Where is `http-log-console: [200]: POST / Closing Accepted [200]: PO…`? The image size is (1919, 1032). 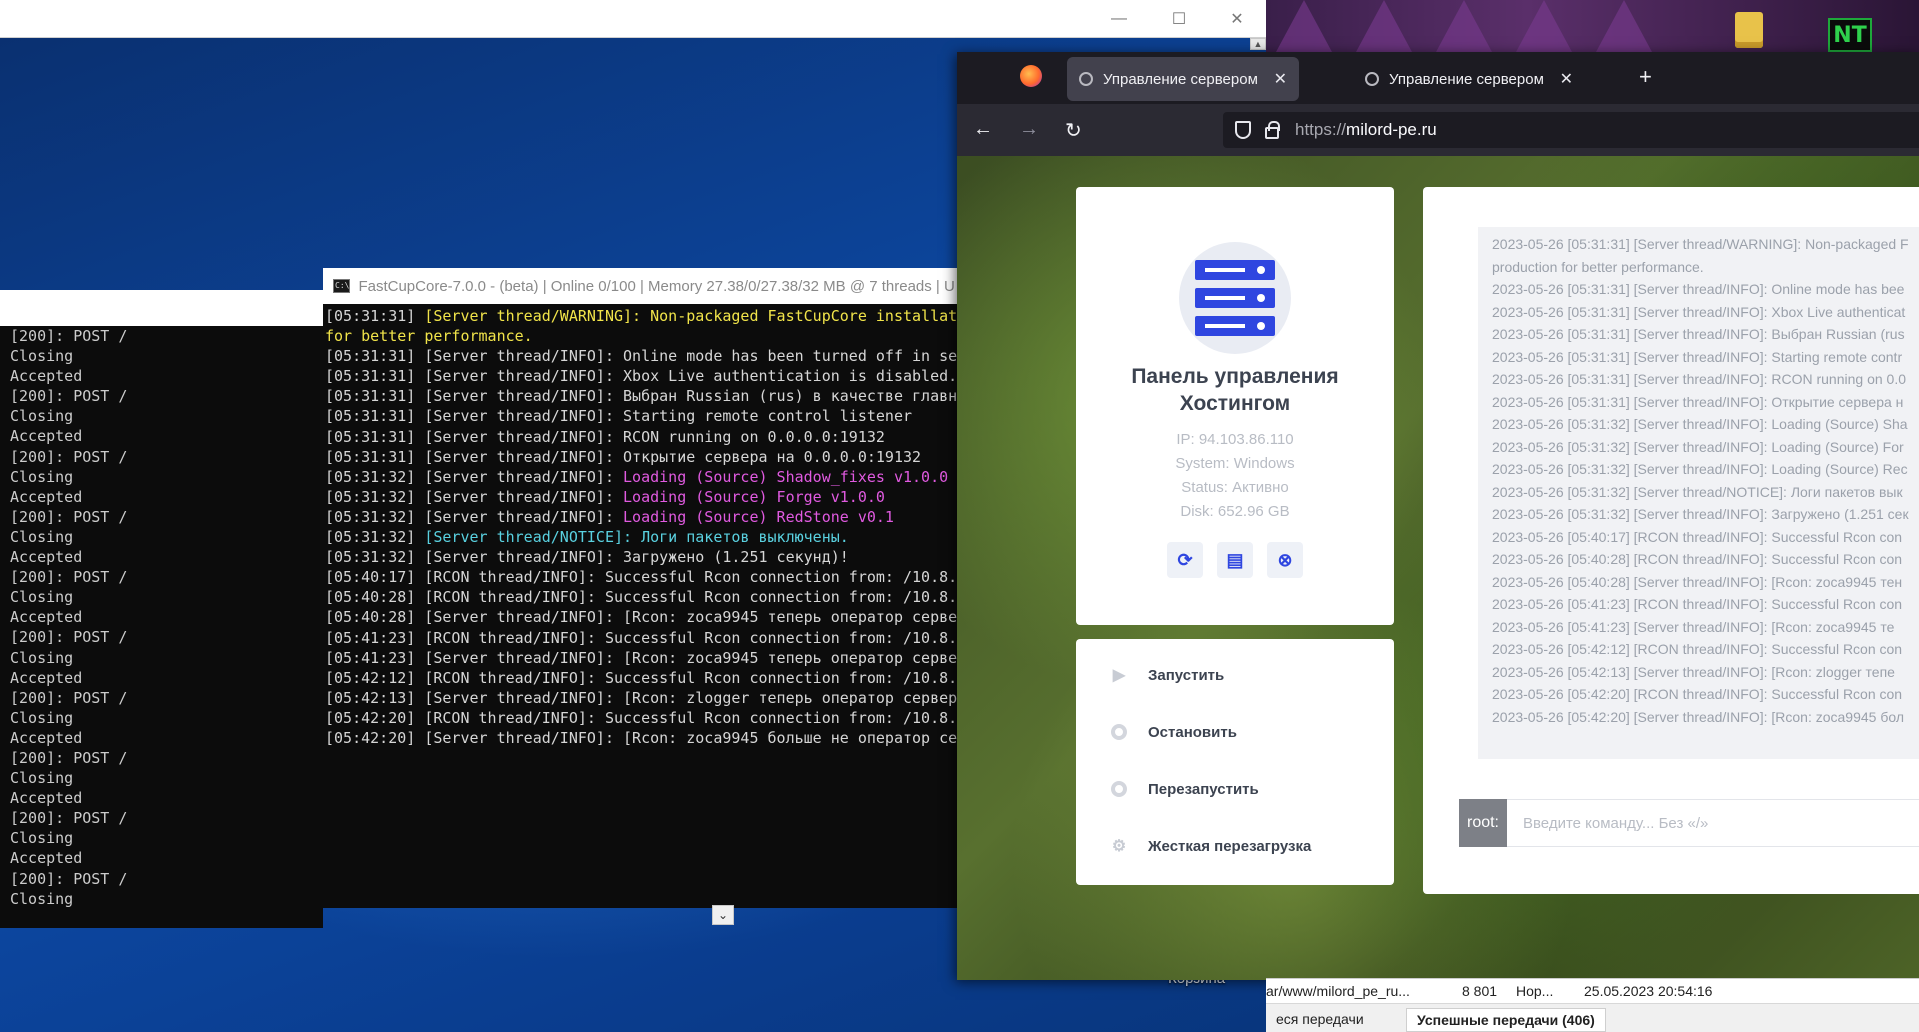
http-log-console: [200]: POST / Closing Accepted [200]: PO… is located at coordinates (161, 609).